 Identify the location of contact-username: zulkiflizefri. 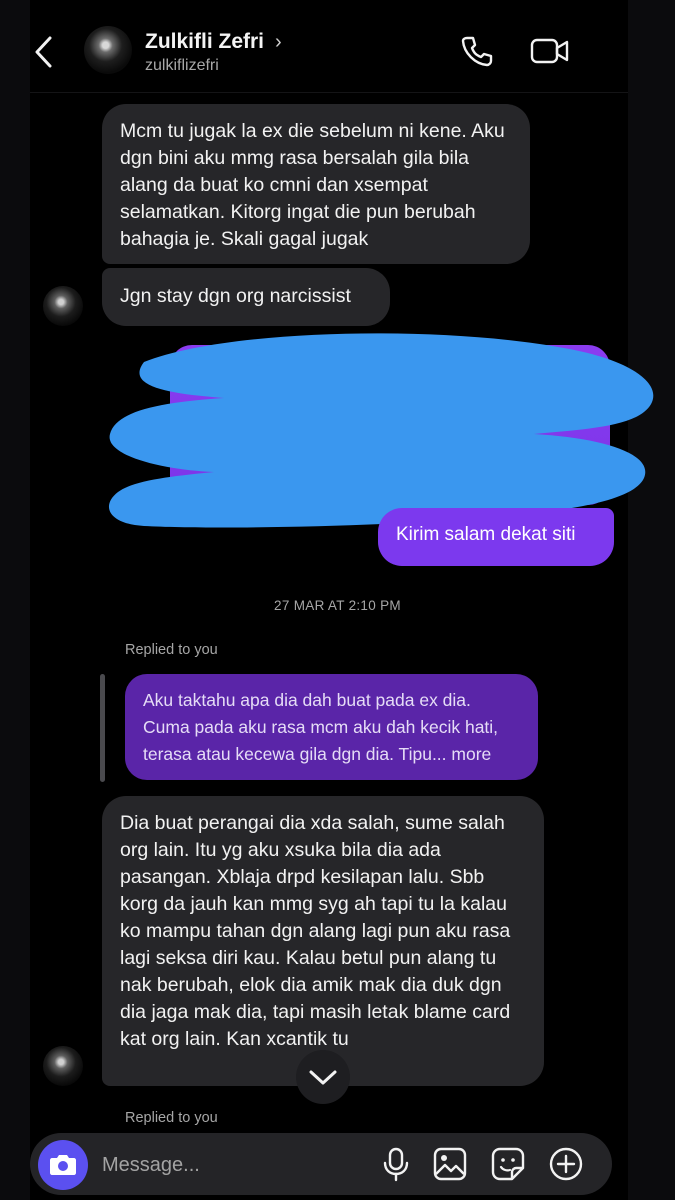
(182, 66).